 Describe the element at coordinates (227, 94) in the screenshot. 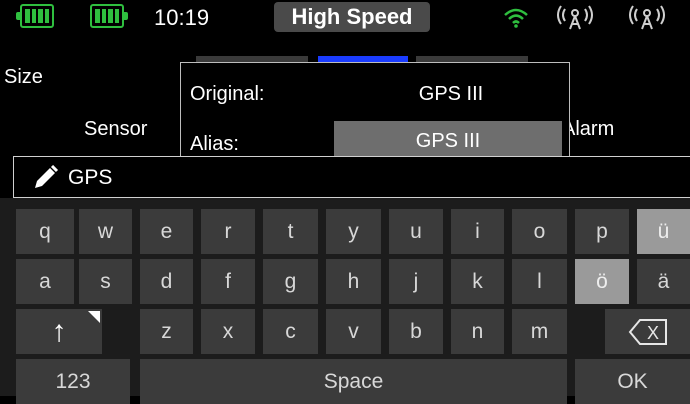

I see `original-label: Original:` at that location.